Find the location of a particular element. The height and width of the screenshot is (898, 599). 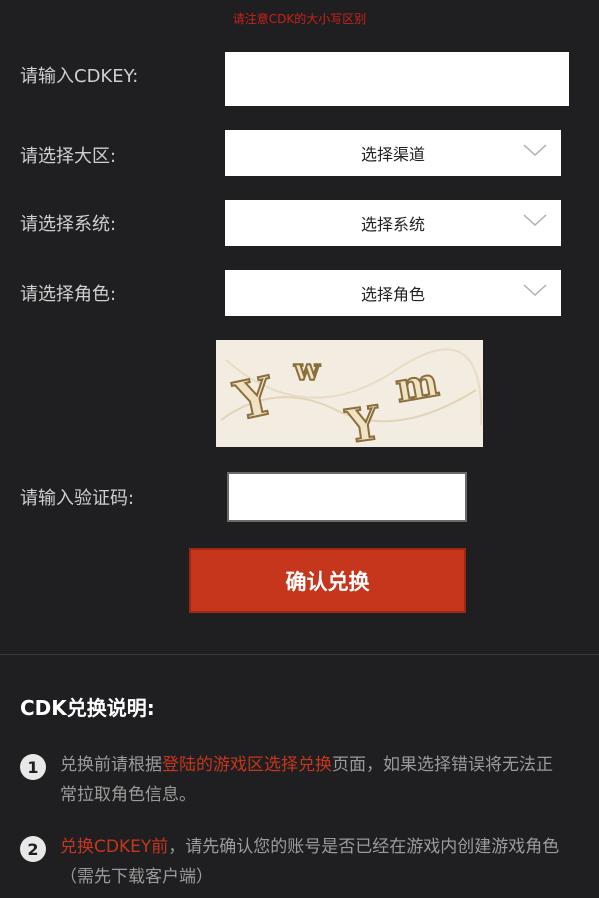

section-divider is located at coordinates (299, 654).